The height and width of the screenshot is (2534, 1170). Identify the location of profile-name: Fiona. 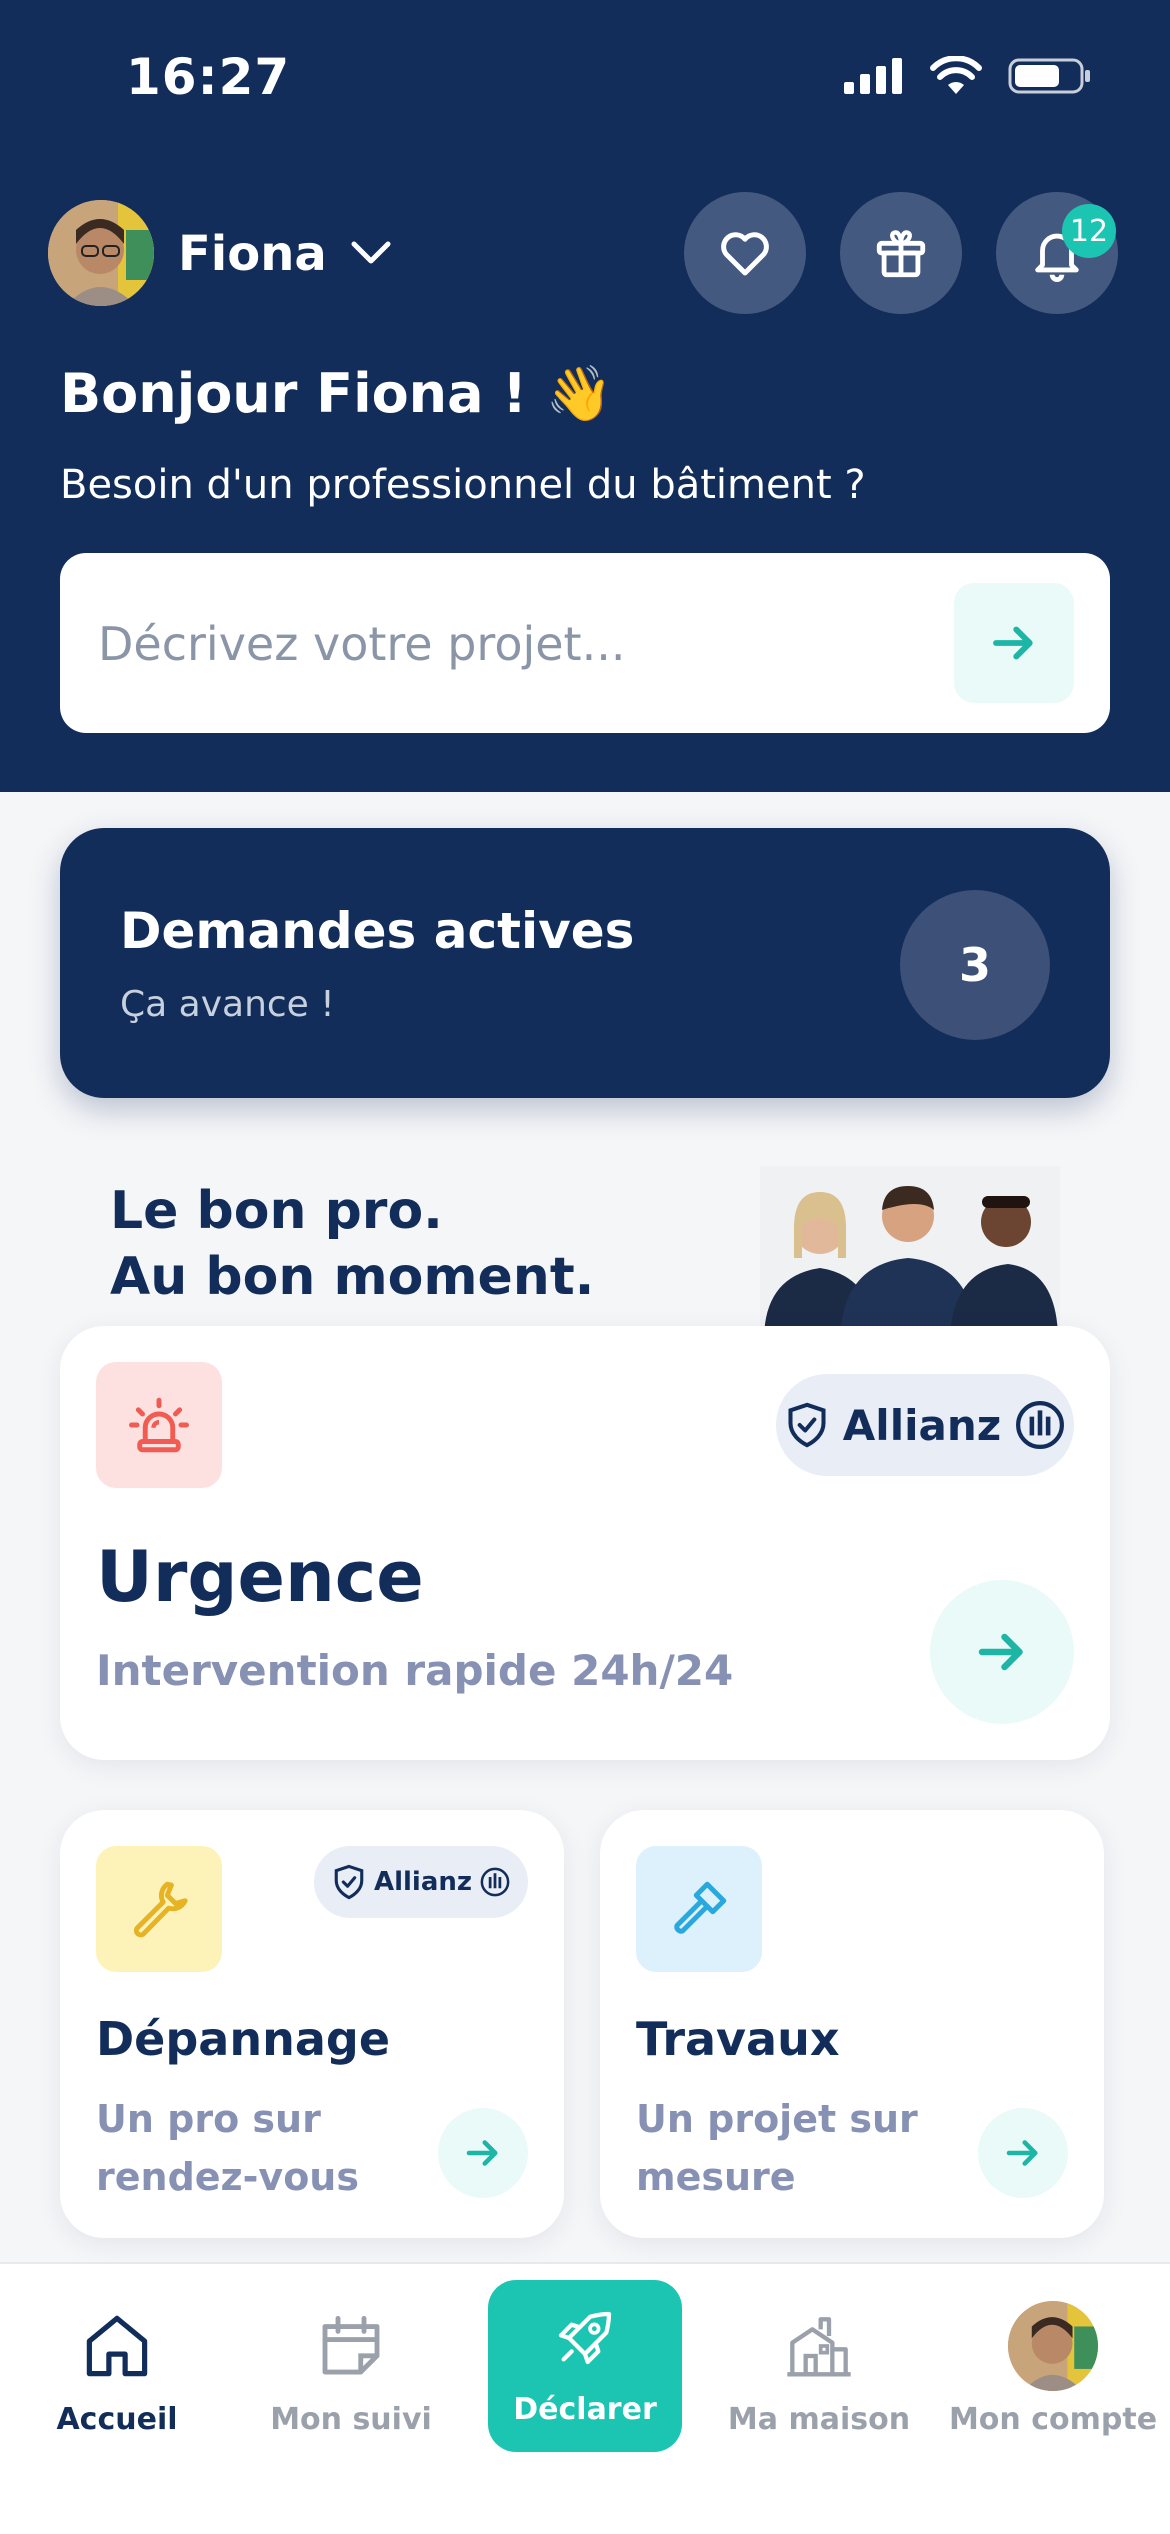
(252, 254).